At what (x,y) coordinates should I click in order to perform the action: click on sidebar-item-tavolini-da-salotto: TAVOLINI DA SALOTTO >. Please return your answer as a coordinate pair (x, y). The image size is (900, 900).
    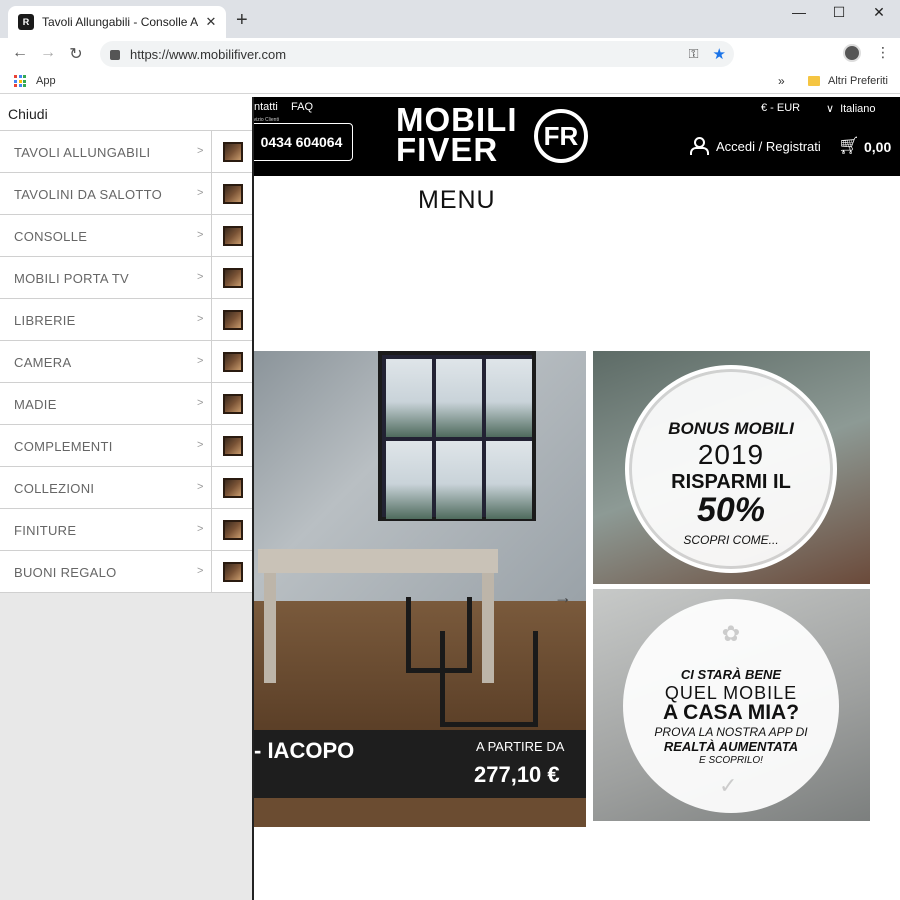
    Looking at the image, I should click on (126, 194).